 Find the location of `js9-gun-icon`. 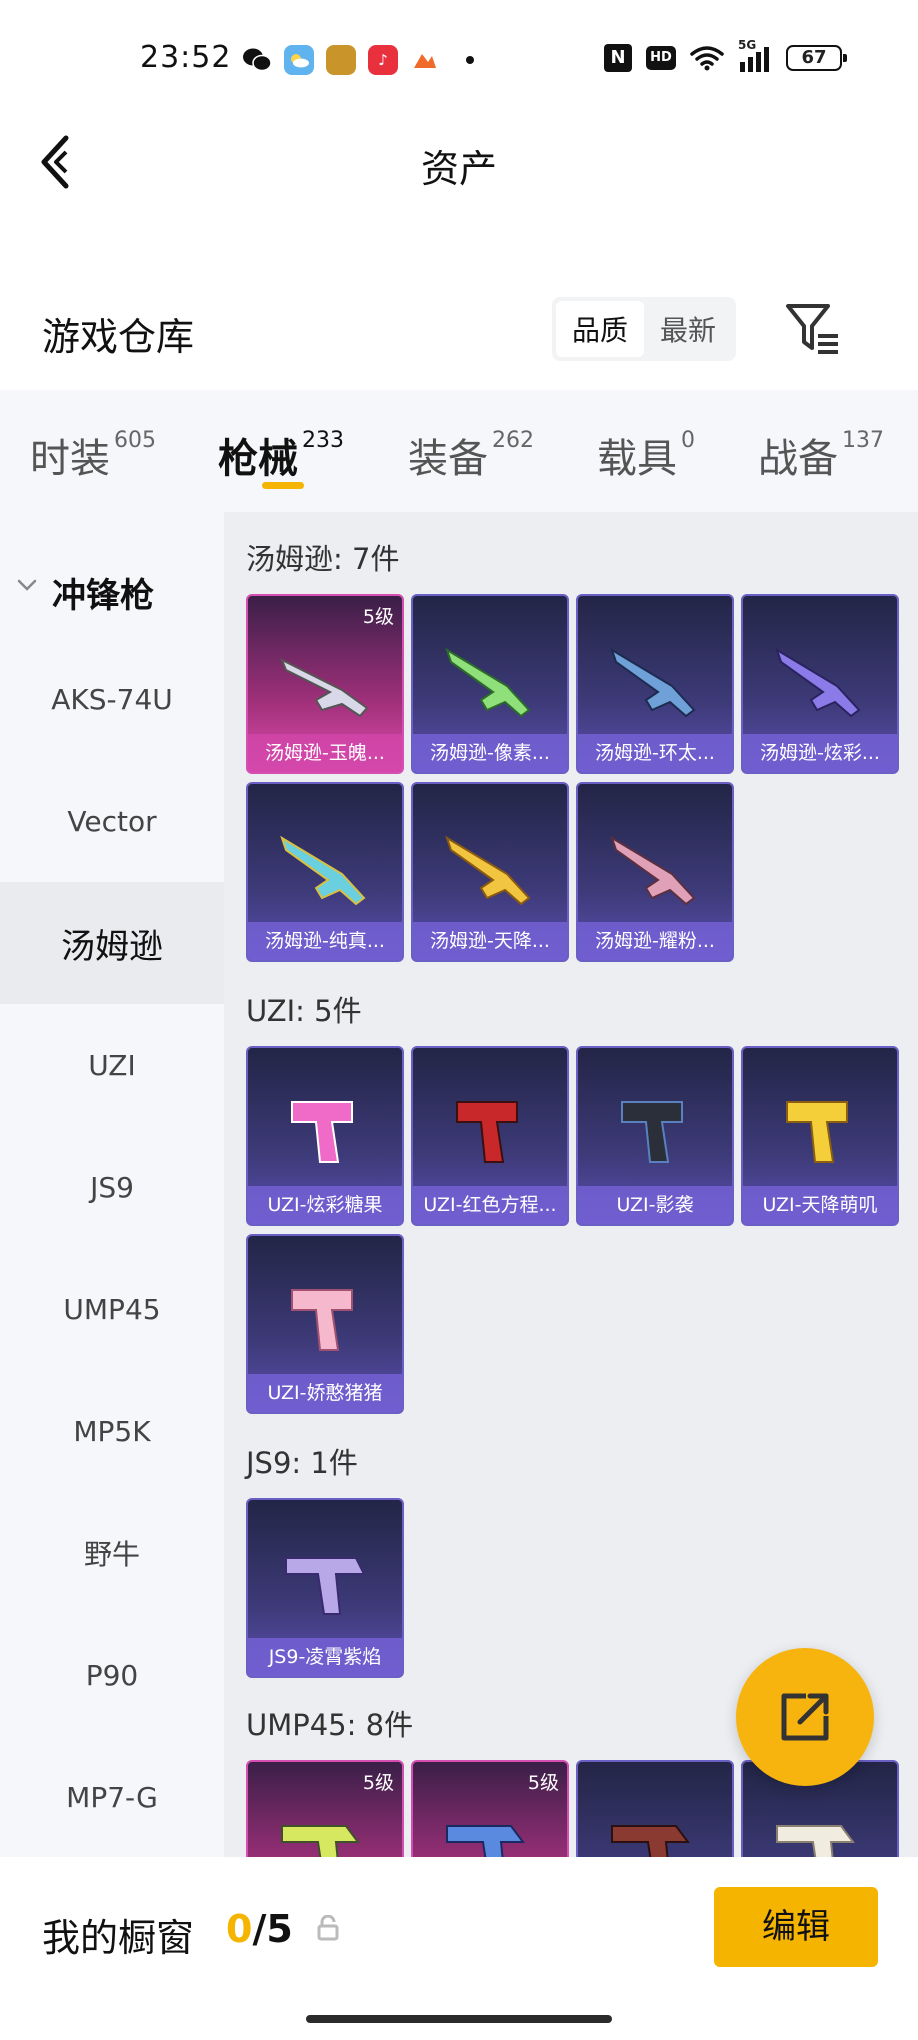

js9-gun-icon is located at coordinates (325, 1586).